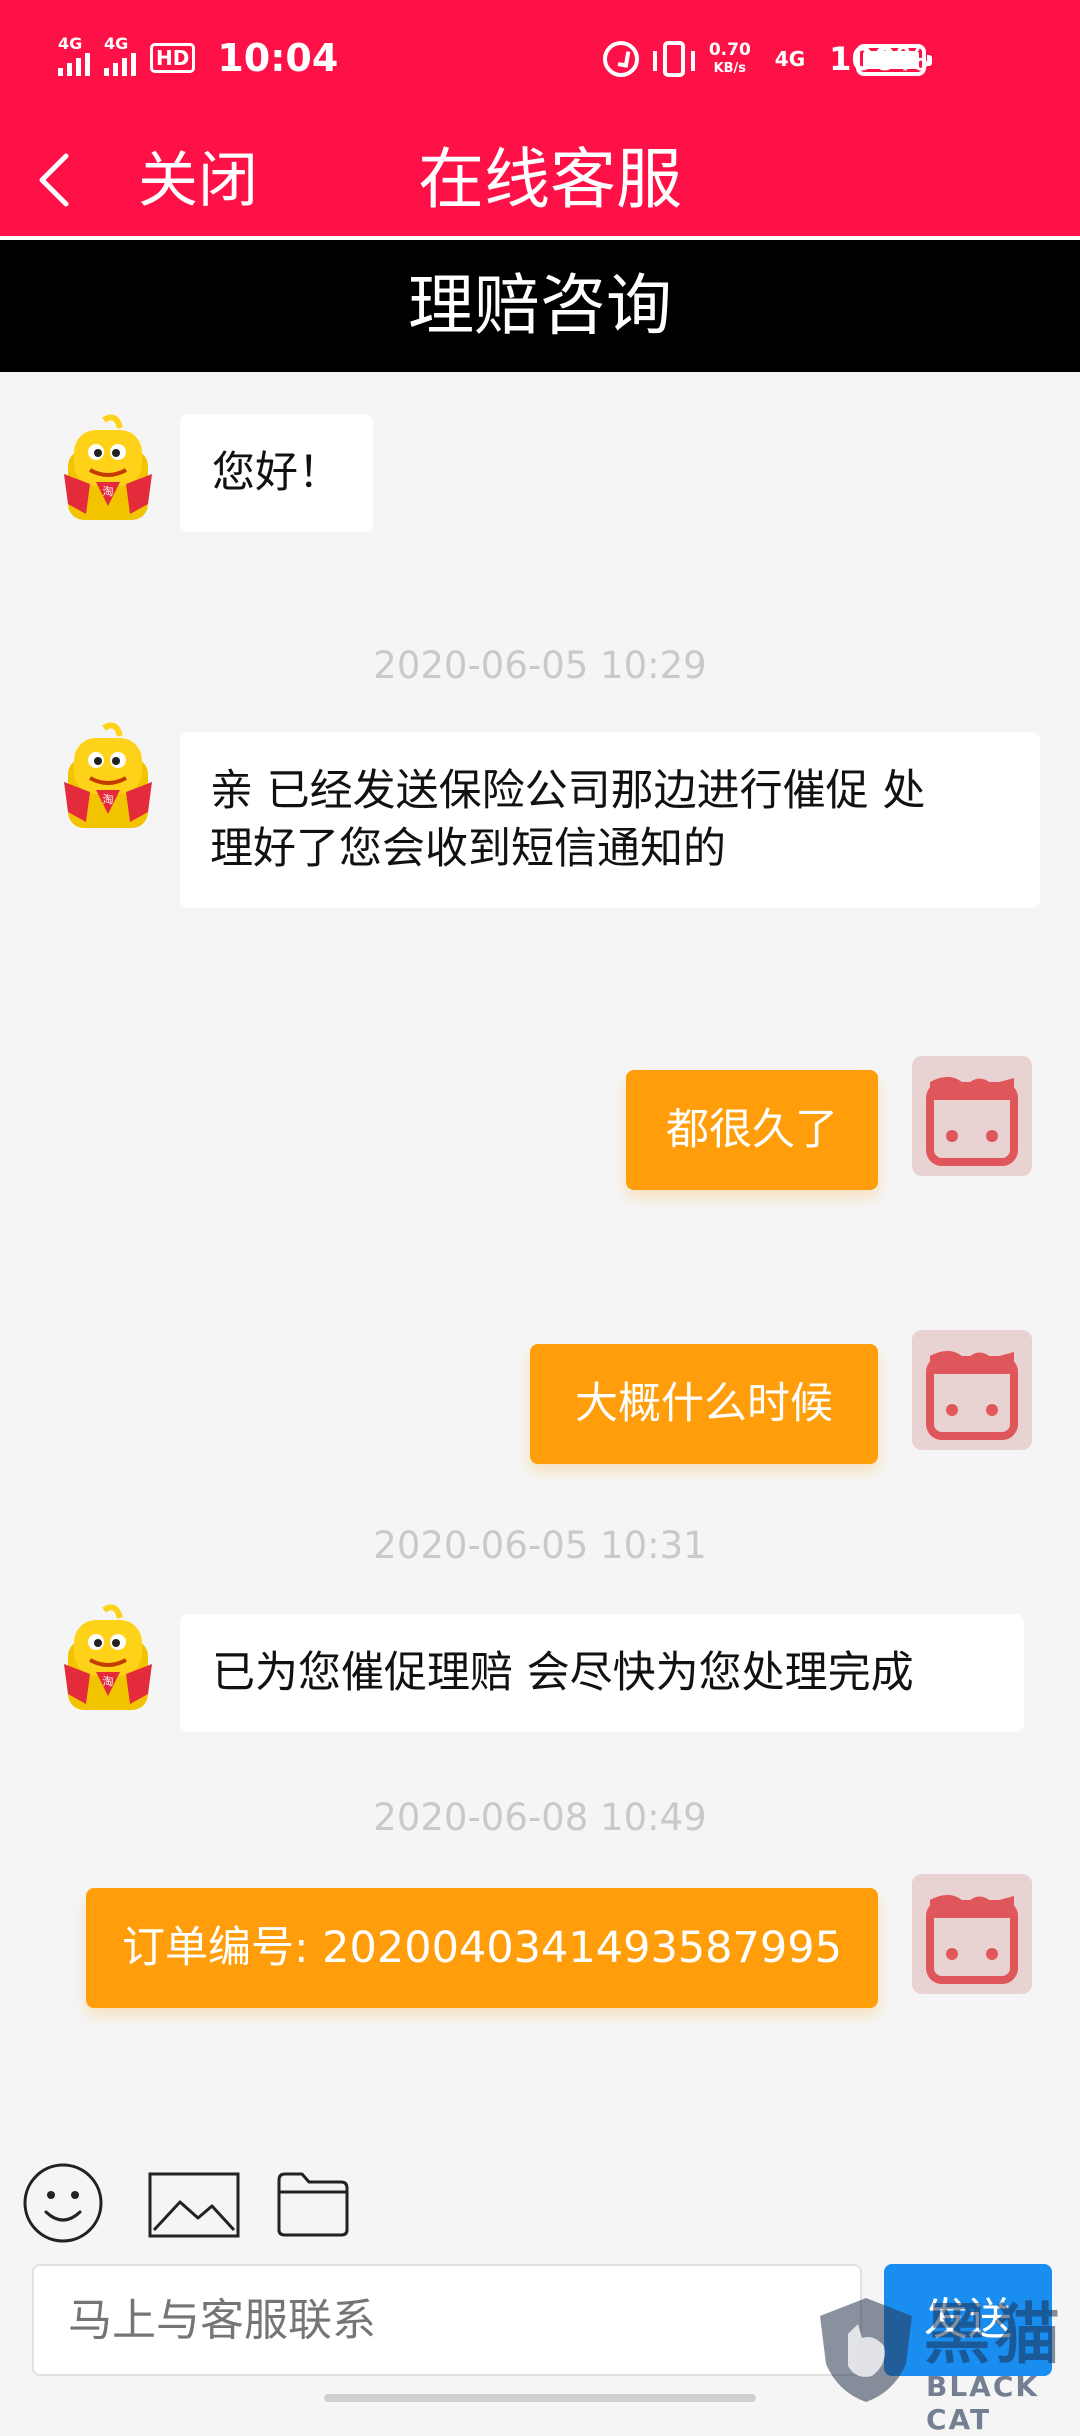 This screenshot has width=1080, height=2436. I want to click on hd-voice-icon: HD, so click(173, 58).